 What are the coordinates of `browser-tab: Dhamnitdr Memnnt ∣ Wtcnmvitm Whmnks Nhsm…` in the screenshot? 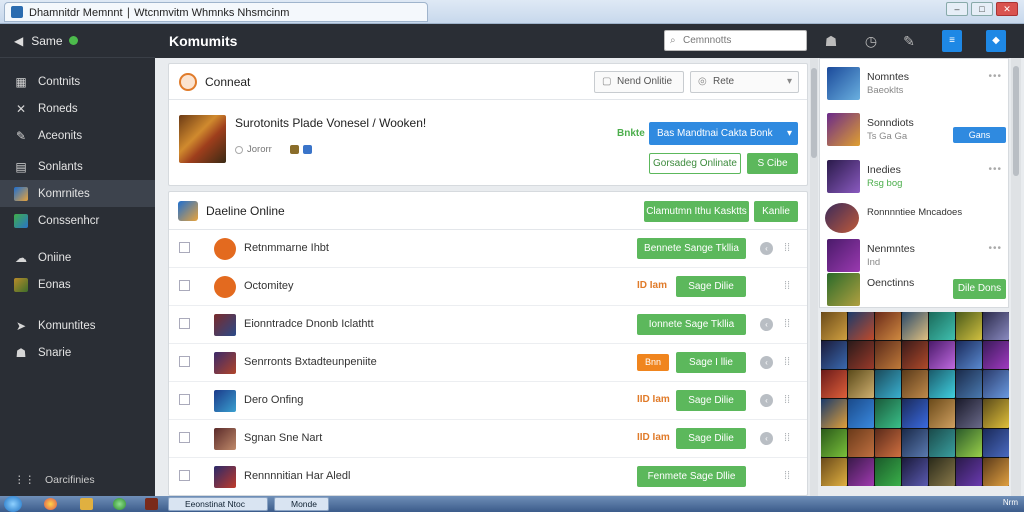 It's located at (216, 12).